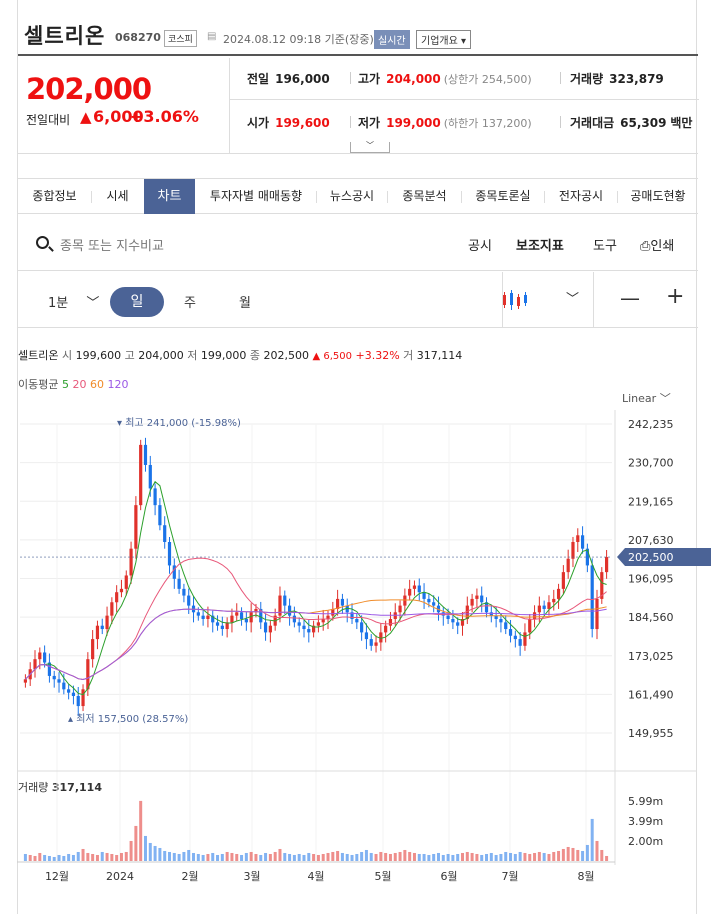 This screenshot has width=711, height=914. What do you see at coordinates (651, 501) in the screenshot?
I see `y-tick-label: 219,165` at bounding box center [651, 501].